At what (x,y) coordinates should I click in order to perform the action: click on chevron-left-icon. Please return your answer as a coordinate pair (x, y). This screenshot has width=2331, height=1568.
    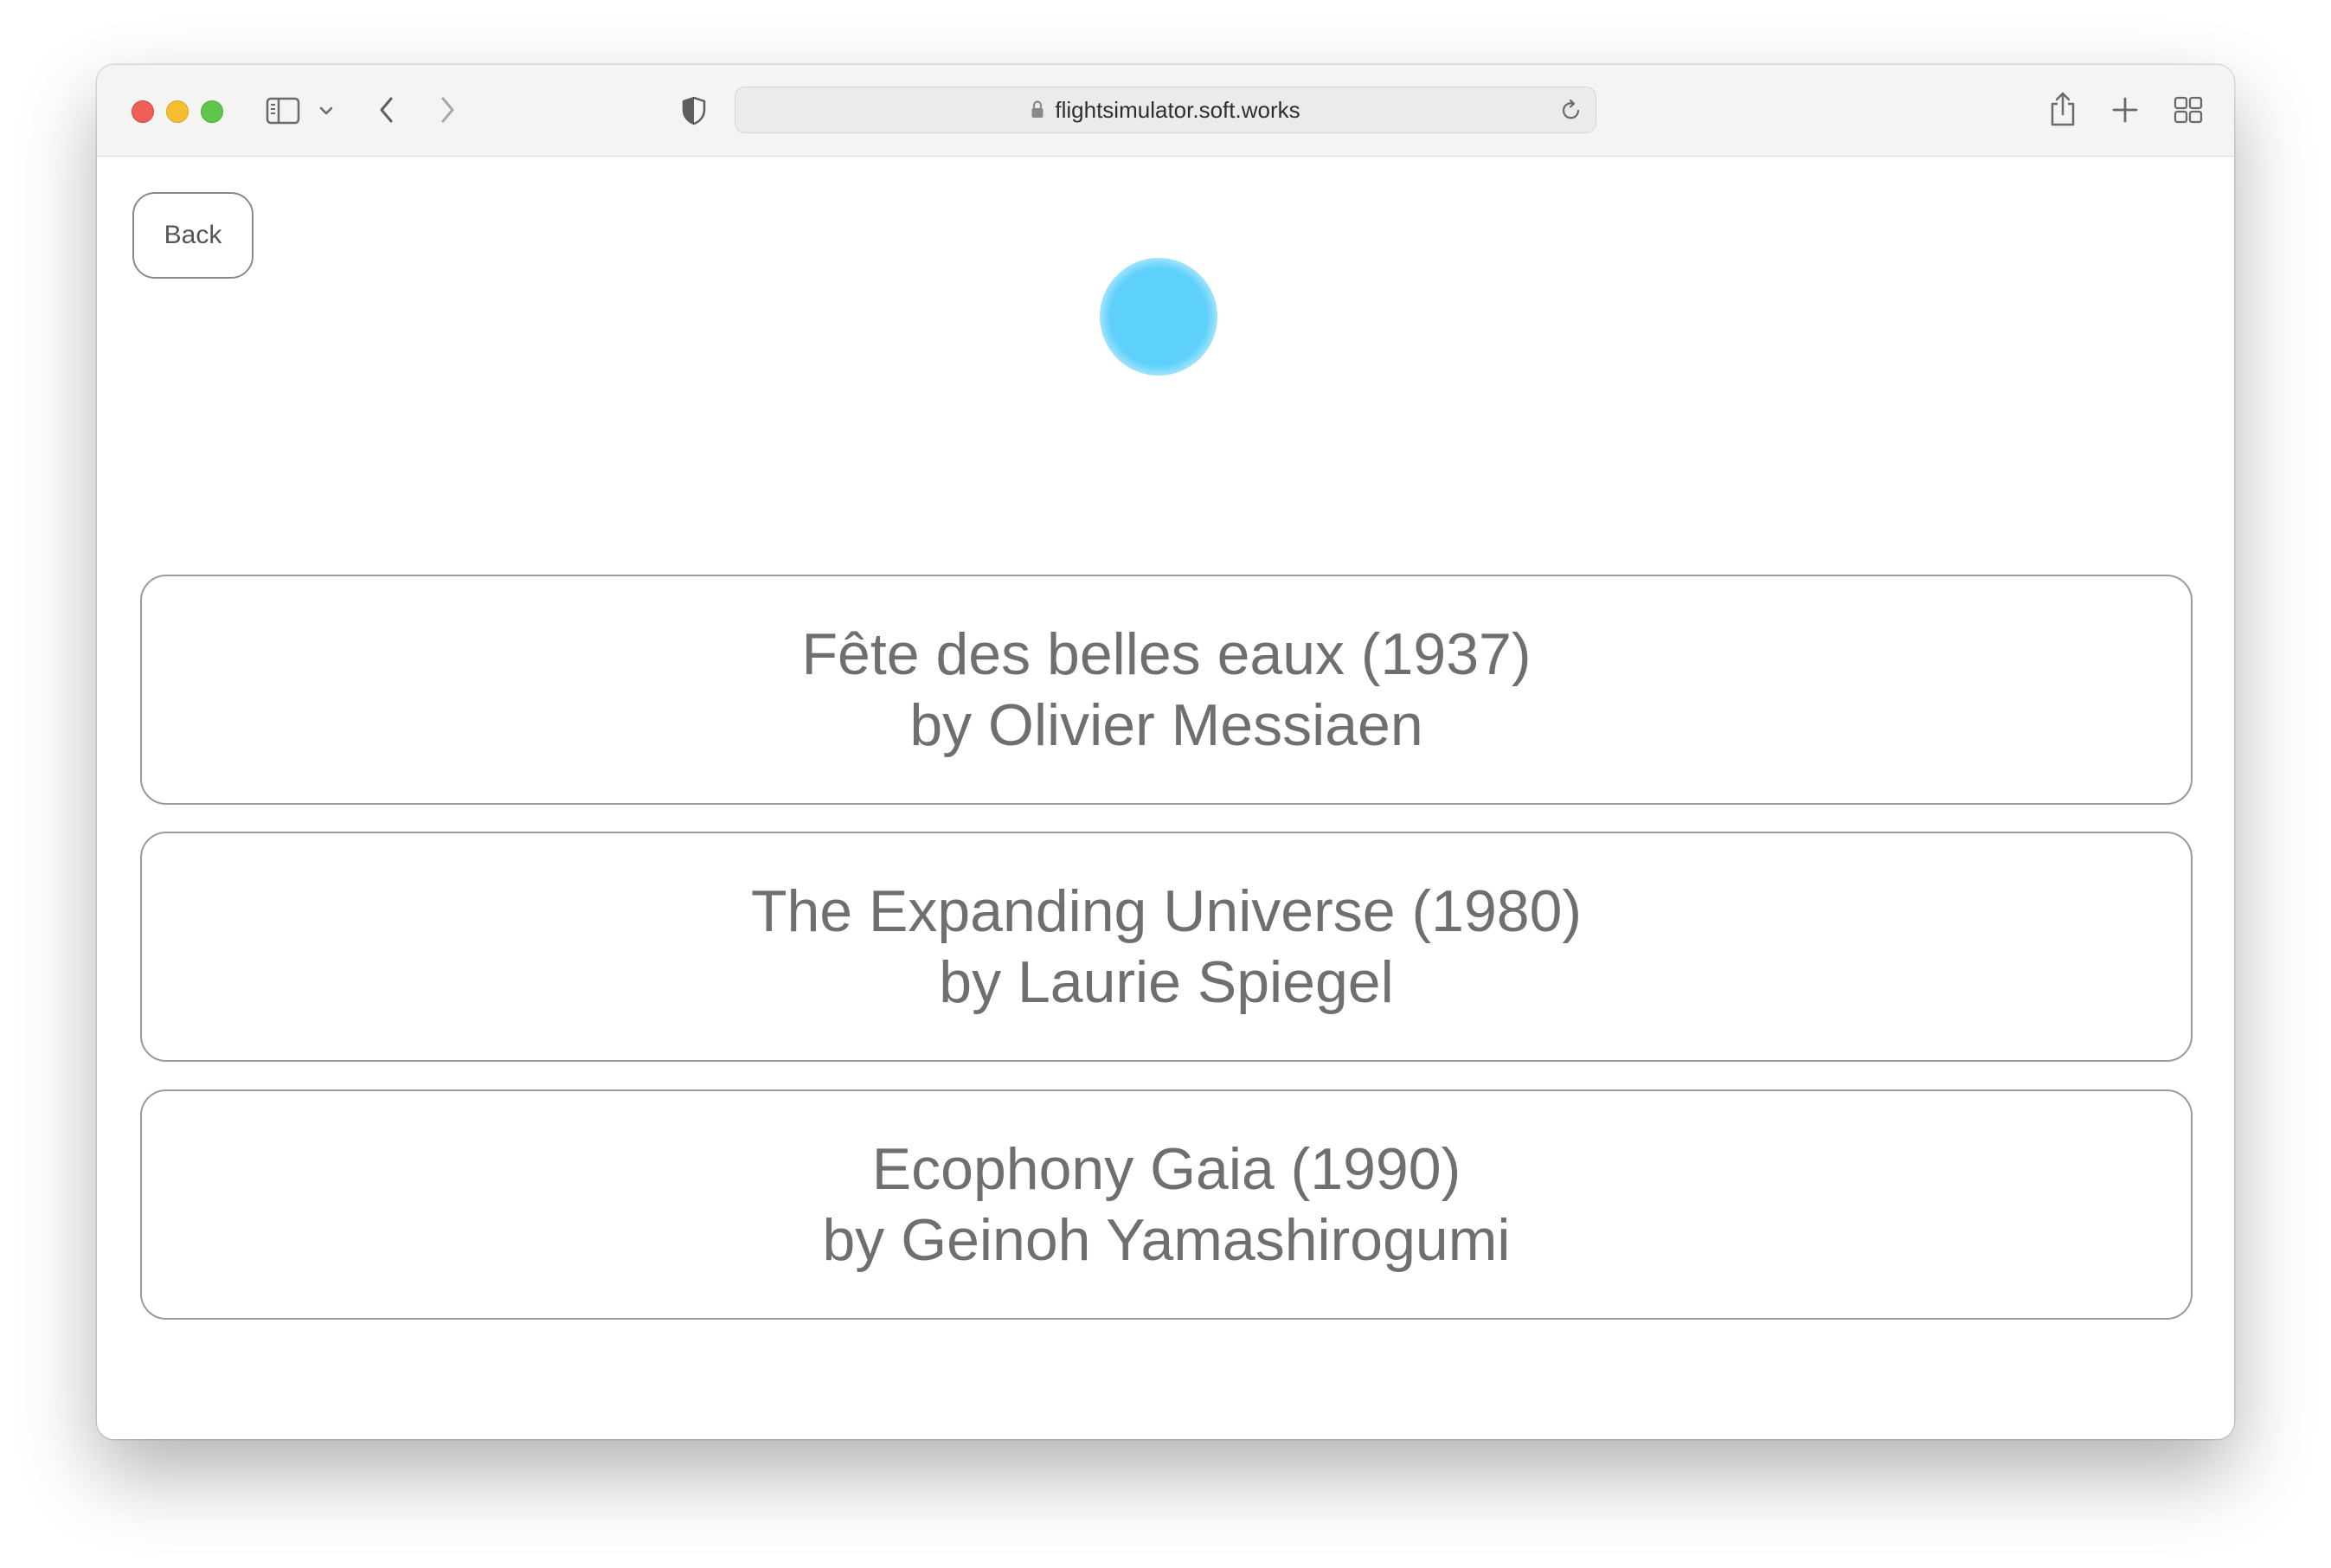
    Looking at the image, I should click on (387, 110).